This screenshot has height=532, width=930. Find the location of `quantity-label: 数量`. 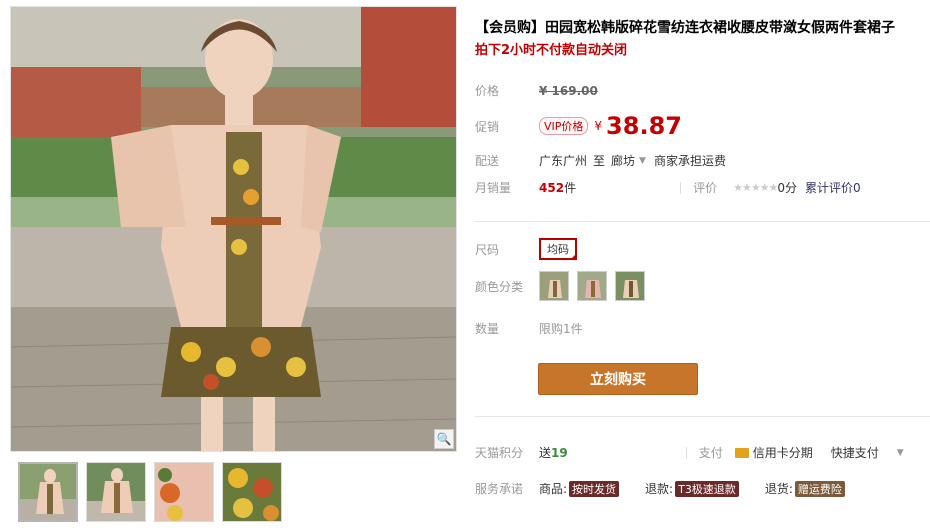

quantity-label: 数量 is located at coordinates (487, 329).